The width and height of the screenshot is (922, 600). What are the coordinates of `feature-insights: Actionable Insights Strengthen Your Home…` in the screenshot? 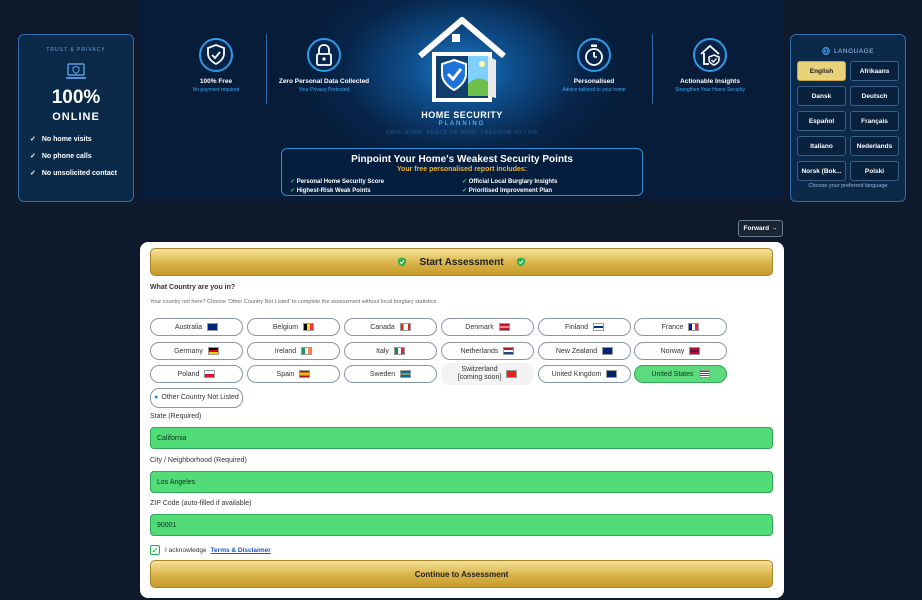 It's located at (710, 65).